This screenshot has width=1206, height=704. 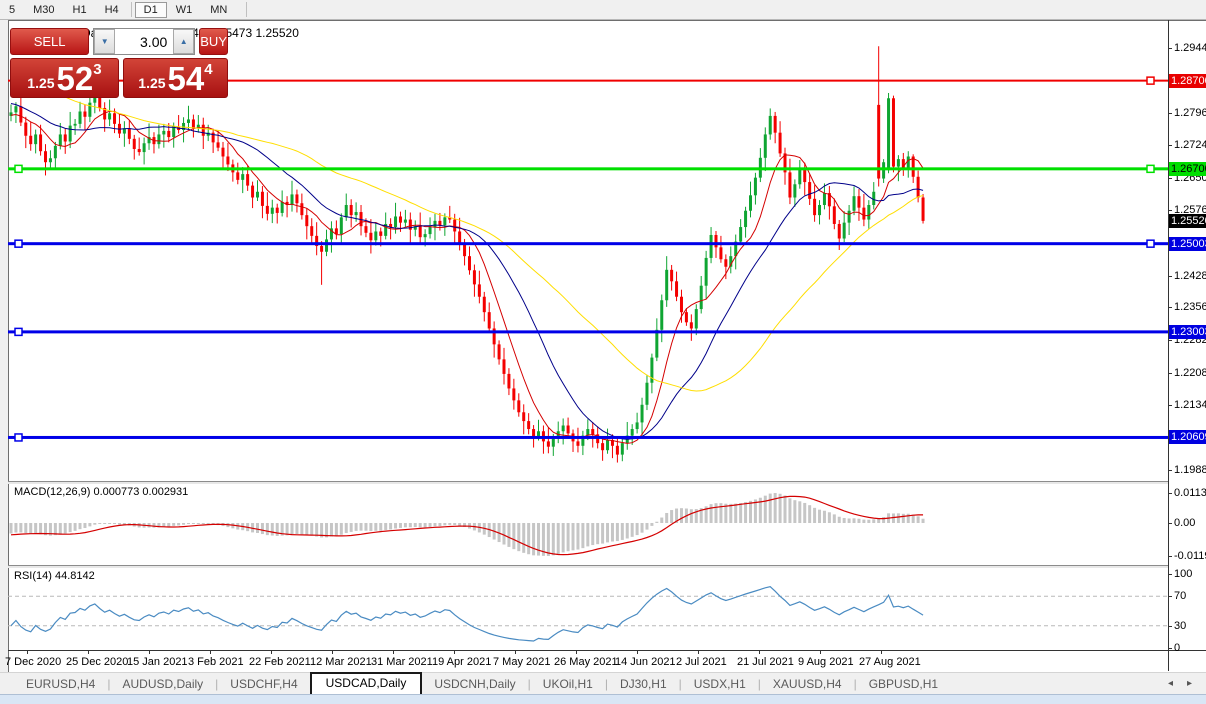 I want to click on chart-tab-ukoil: UKOil,H1, so click(x=568, y=684).